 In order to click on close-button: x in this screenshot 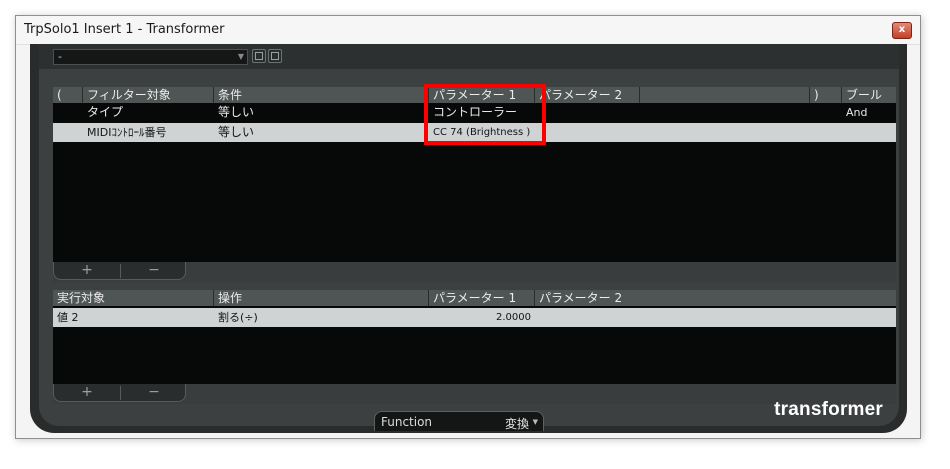, I will do `click(902, 30)`.